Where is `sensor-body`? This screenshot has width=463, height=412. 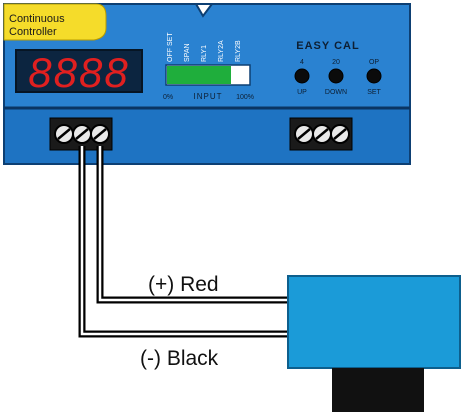
sensor-body is located at coordinates (378, 390).